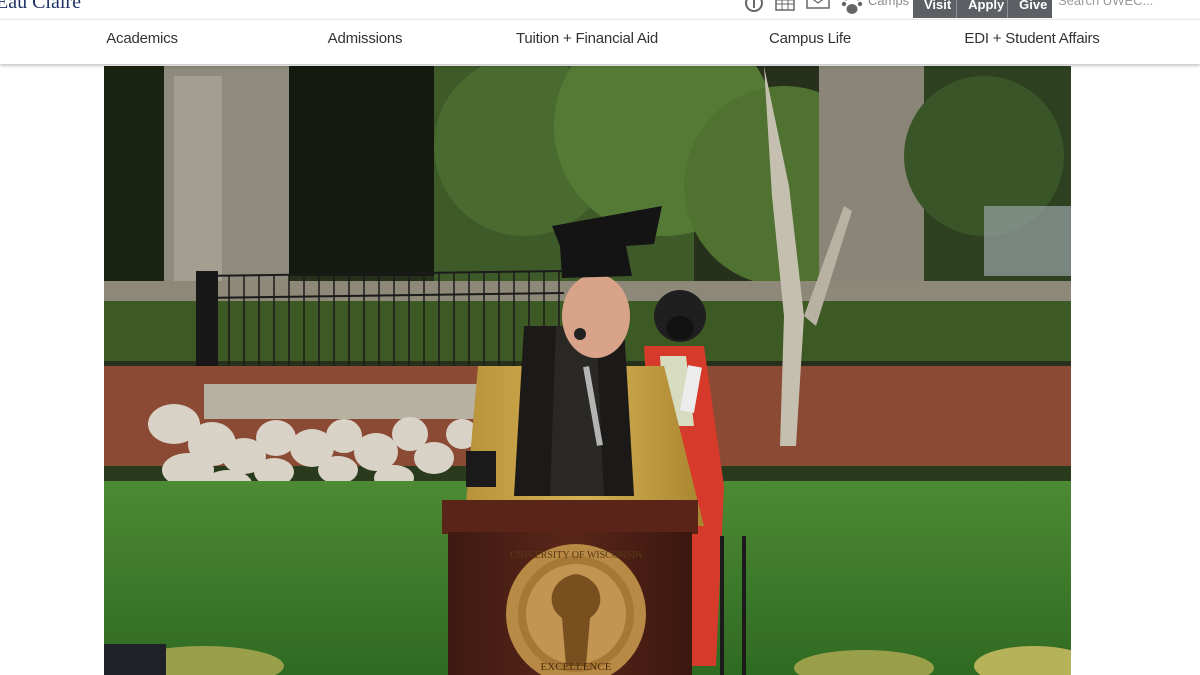  Describe the element at coordinates (810, 38) in the screenshot. I see `nav-item-campus-life: Campus Life` at that location.